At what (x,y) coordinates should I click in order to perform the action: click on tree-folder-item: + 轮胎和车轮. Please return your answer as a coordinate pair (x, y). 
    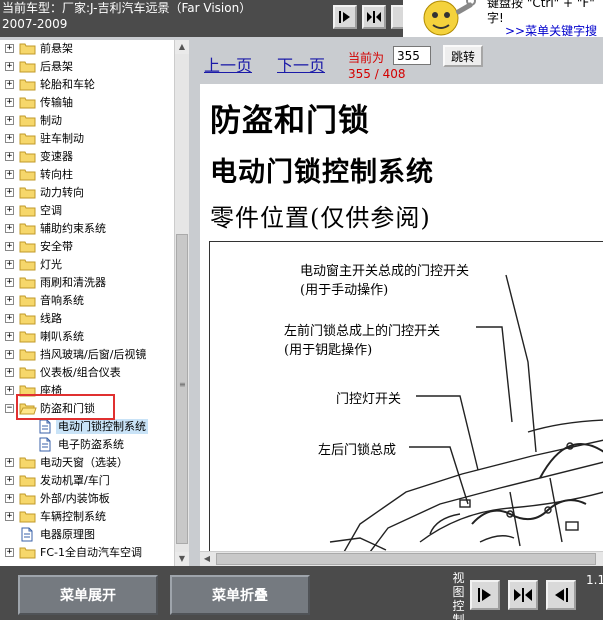
    Looking at the image, I should click on (87, 85).